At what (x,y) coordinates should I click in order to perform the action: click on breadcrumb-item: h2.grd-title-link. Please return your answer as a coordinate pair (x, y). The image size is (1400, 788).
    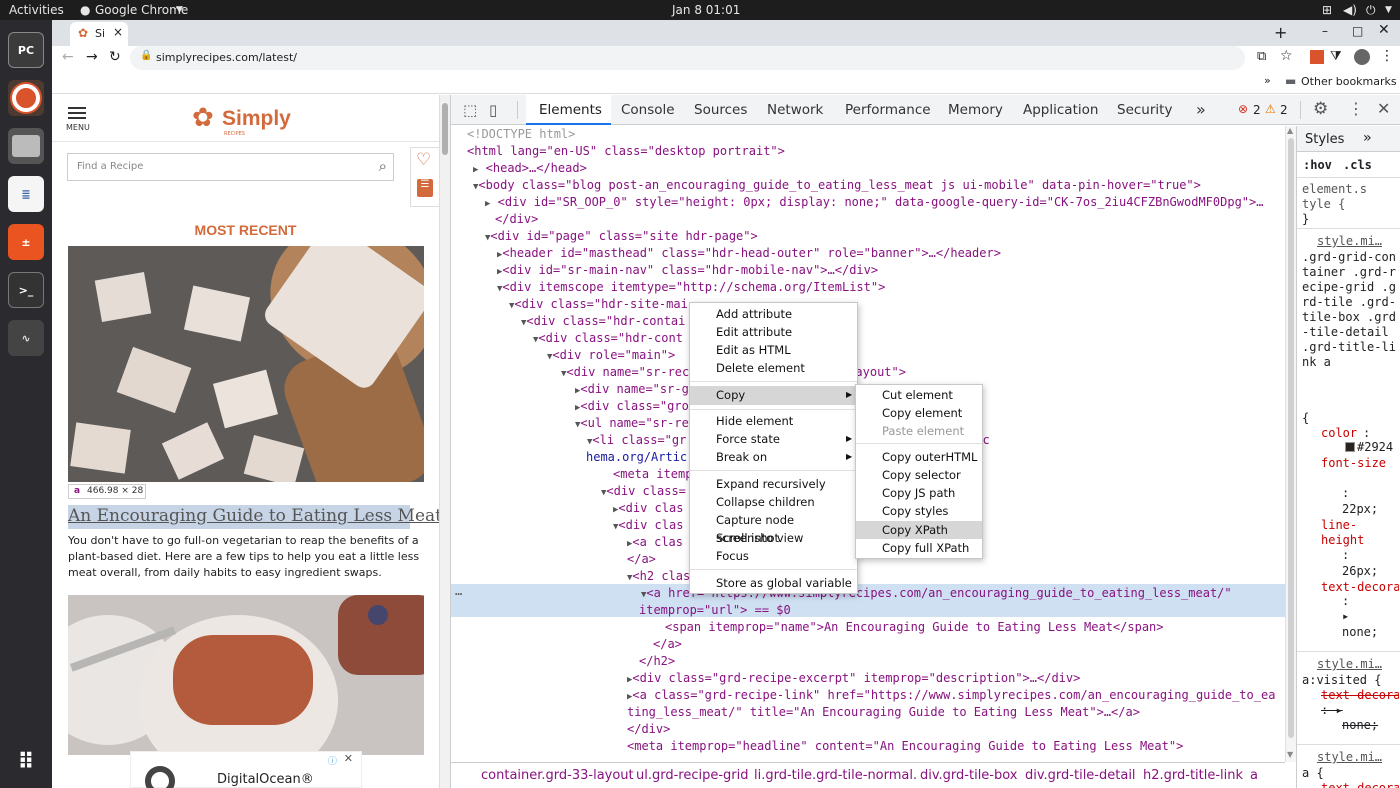
    Looking at the image, I should click on (1193, 775).